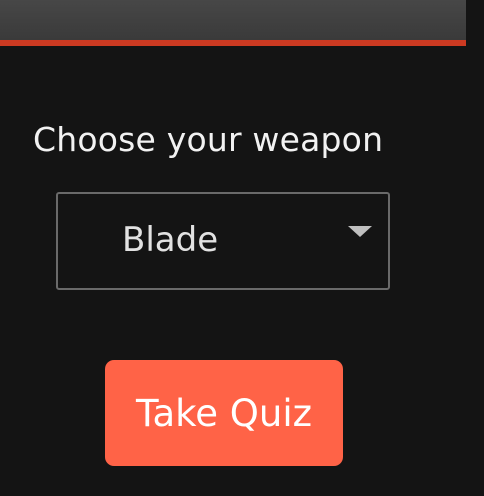  I want to click on top-bar, so click(233, 20).